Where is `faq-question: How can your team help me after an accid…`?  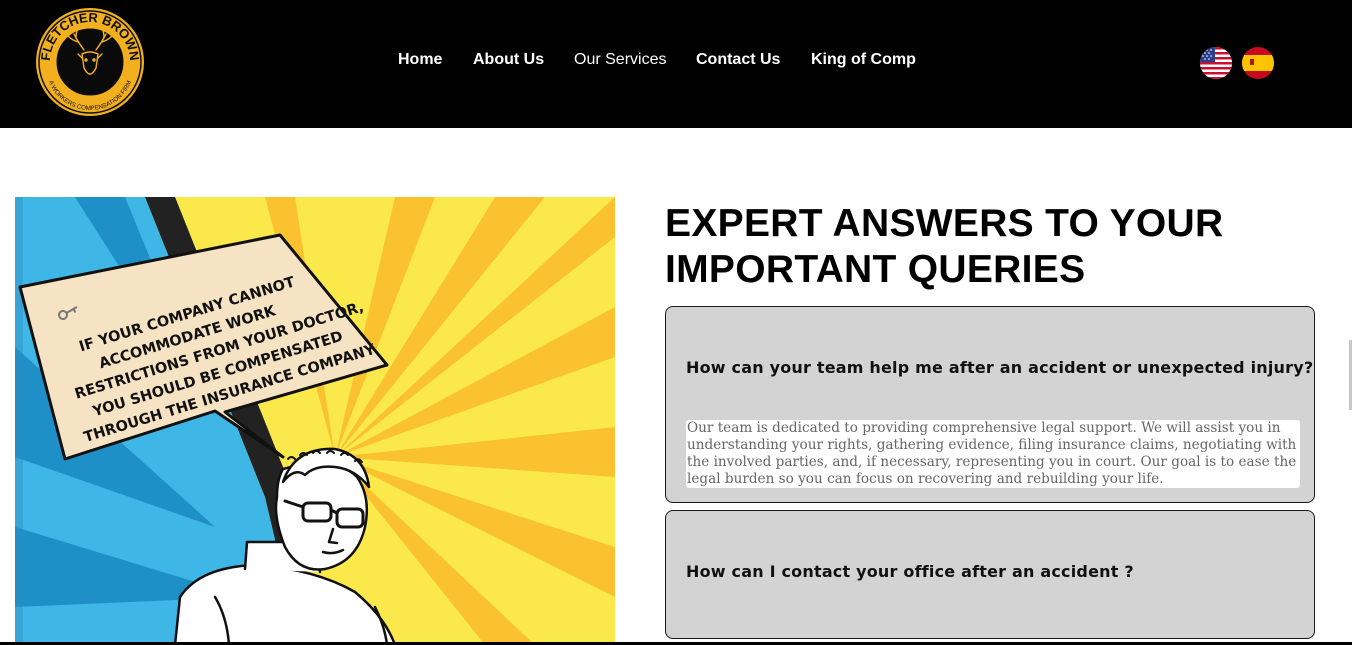
faq-question: How can your team help me after an accid… is located at coordinates (999, 367).